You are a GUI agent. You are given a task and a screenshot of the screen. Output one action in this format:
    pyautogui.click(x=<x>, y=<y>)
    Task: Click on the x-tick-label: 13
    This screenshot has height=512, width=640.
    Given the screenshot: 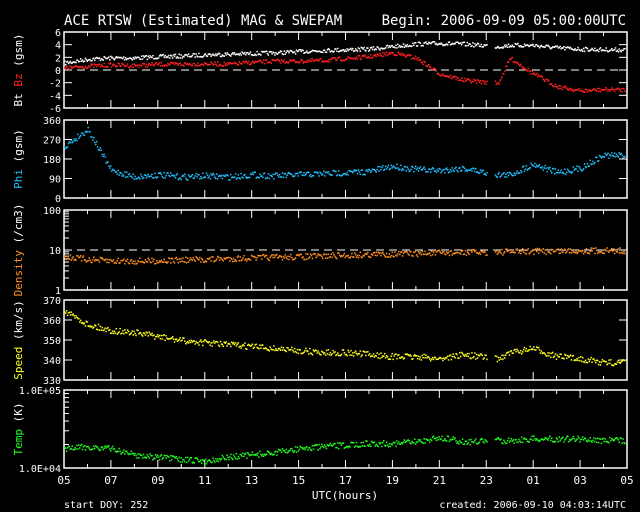 What is the action you would take?
    pyautogui.click(x=251, y=480)
    